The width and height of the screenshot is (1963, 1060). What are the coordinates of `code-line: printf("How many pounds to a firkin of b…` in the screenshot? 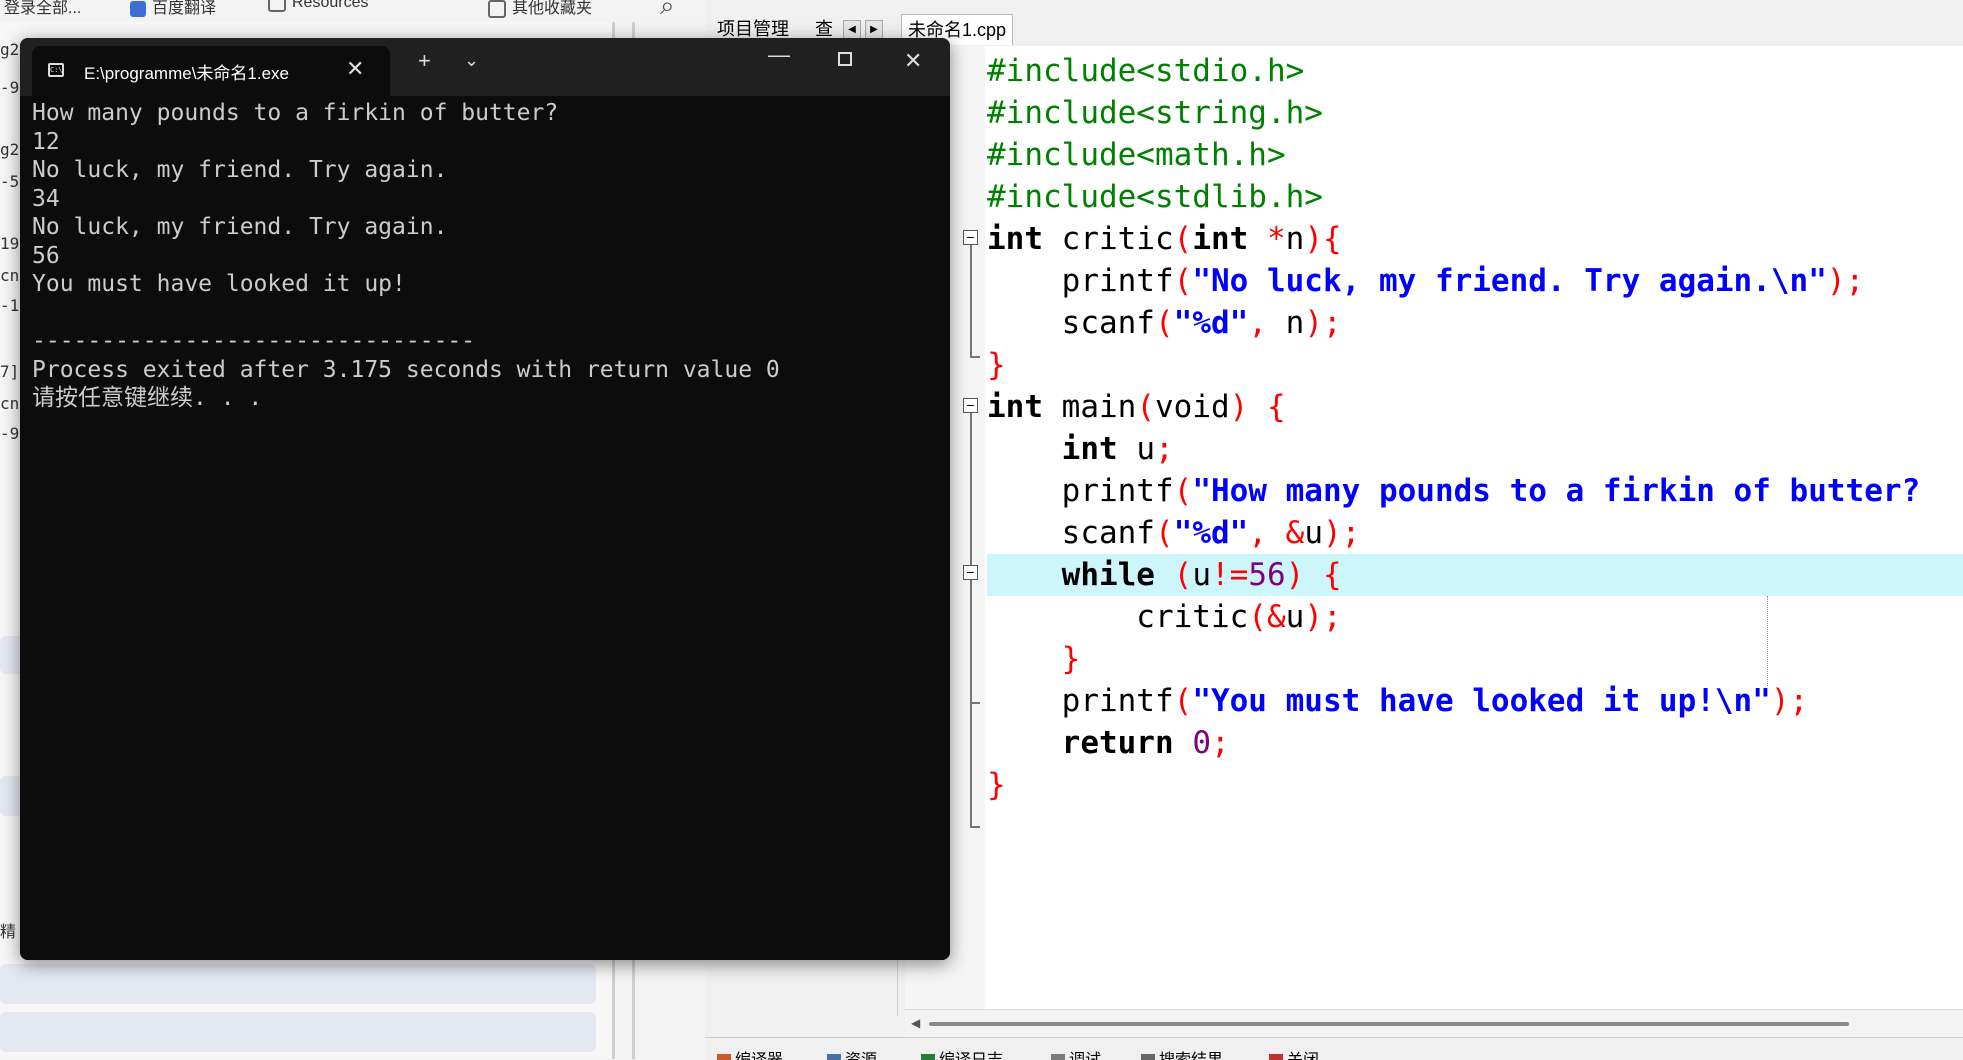 It's located at (1475, 491).